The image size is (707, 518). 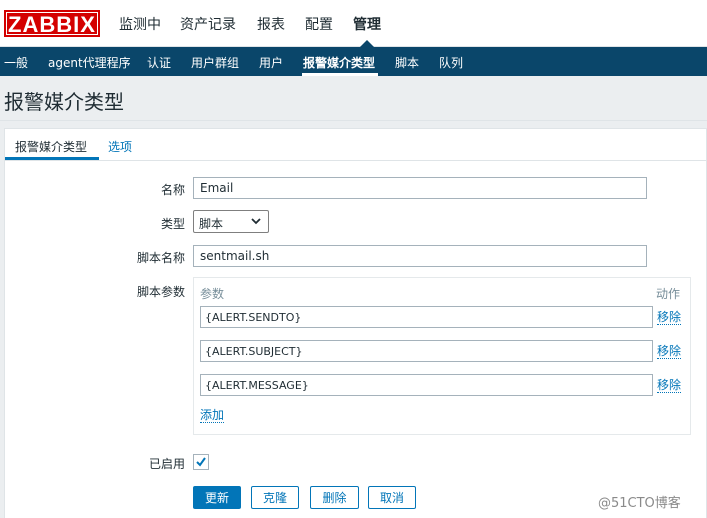 What do you see at coordinates (639, 503) in the screenshot?
I see `watermark-text: @51CTO博客` at bounding box center [639, 503].